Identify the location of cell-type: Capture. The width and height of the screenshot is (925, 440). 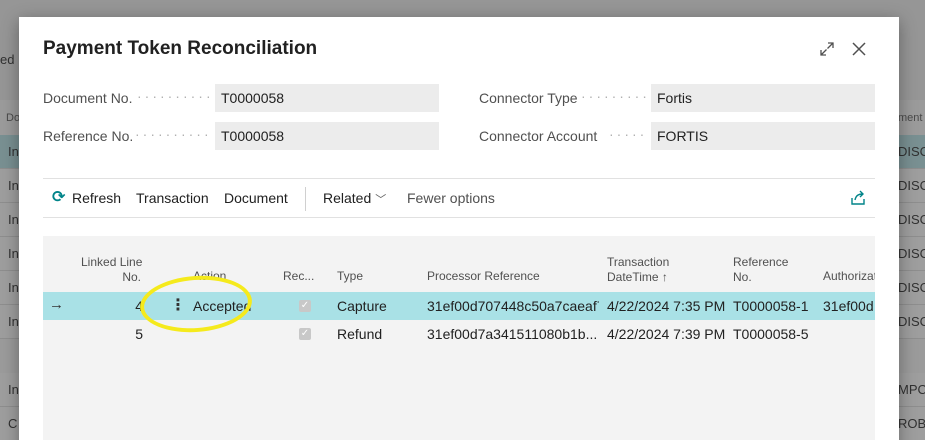
(362, 306).